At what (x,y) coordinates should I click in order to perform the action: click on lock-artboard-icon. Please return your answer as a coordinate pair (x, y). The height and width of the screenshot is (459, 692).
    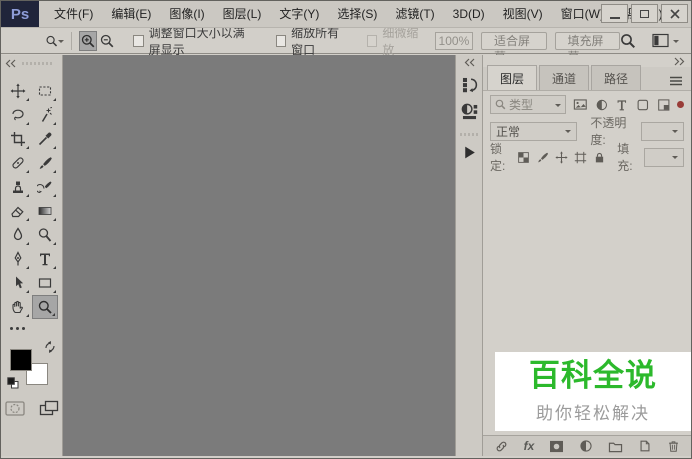
    Looking at the image, I should click on (580, 157).